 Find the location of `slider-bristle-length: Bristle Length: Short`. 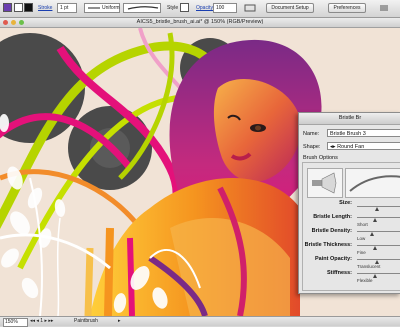

slider-bristle-length: Bristle Length: Short is located at coordinates (349, 220).